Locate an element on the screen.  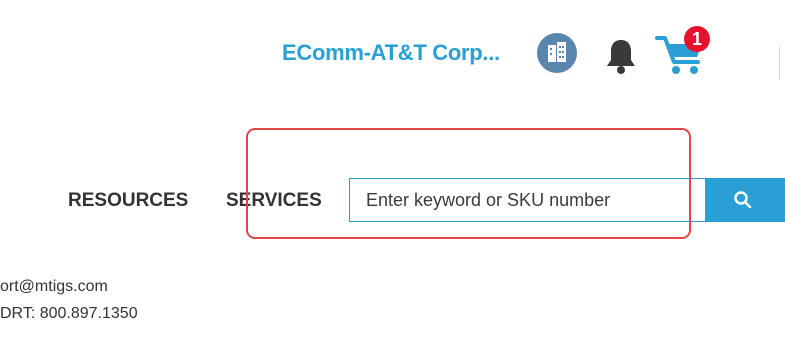
notifications-button is located at coordinates (621, 56).